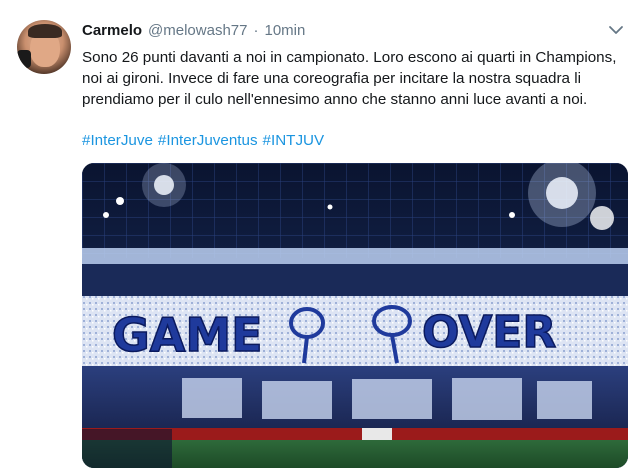 This screenshot has height=475, width=640. Describe the element at coordinates (45, 31) in the screenshot. I see `avatar-hair` at that location.